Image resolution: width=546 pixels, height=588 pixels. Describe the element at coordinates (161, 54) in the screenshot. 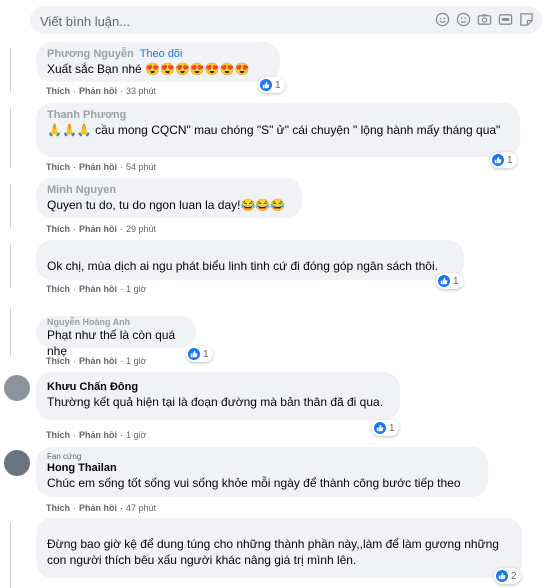

I see `follow-button: Theo dõi` at that location.